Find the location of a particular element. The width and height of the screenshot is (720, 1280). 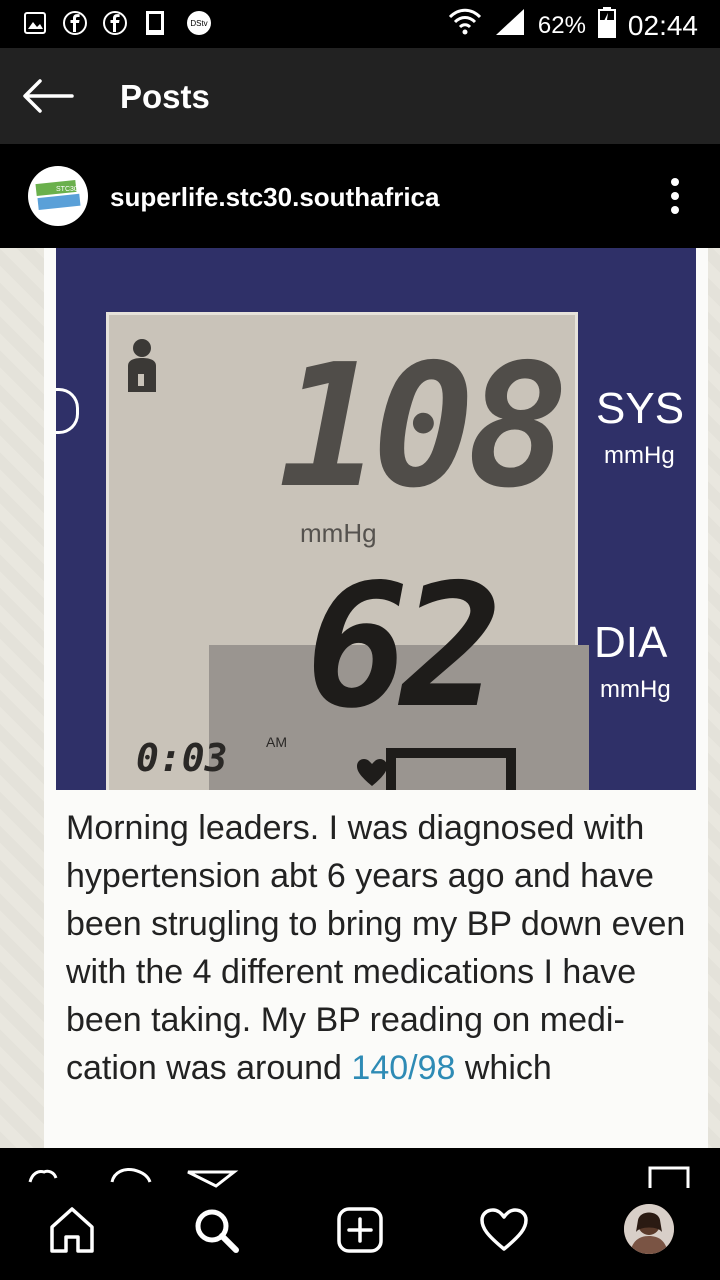

profile-avatar is located at coordinates (649, 1229).